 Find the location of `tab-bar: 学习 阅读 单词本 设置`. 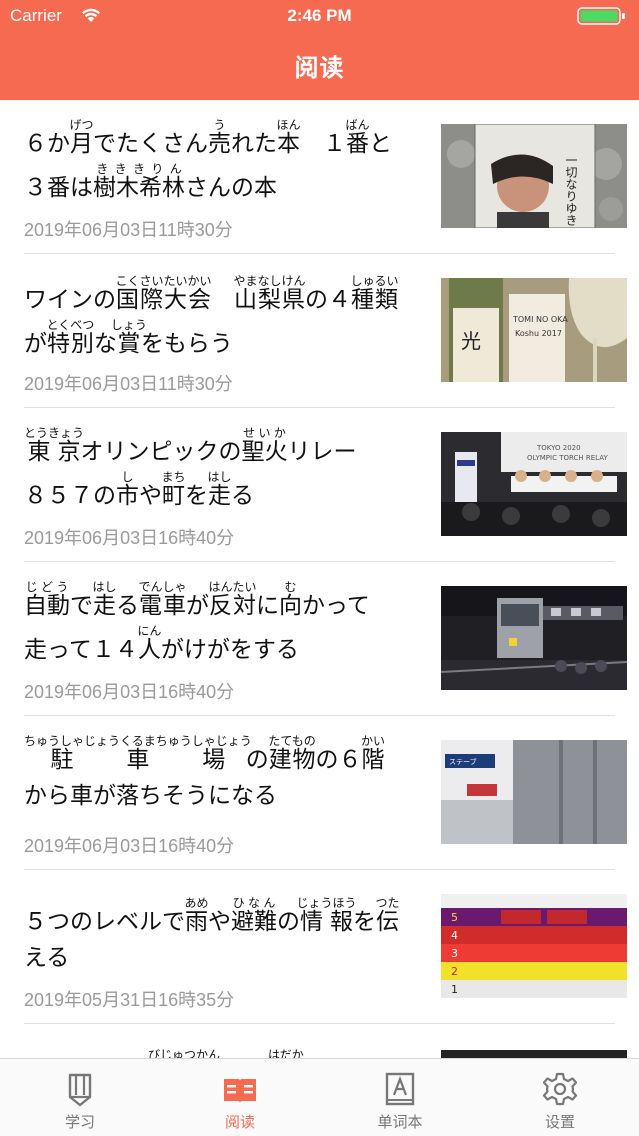

tab-bar: 学习 阅读 单词本 设置 is located at coordinates (319, 1097).